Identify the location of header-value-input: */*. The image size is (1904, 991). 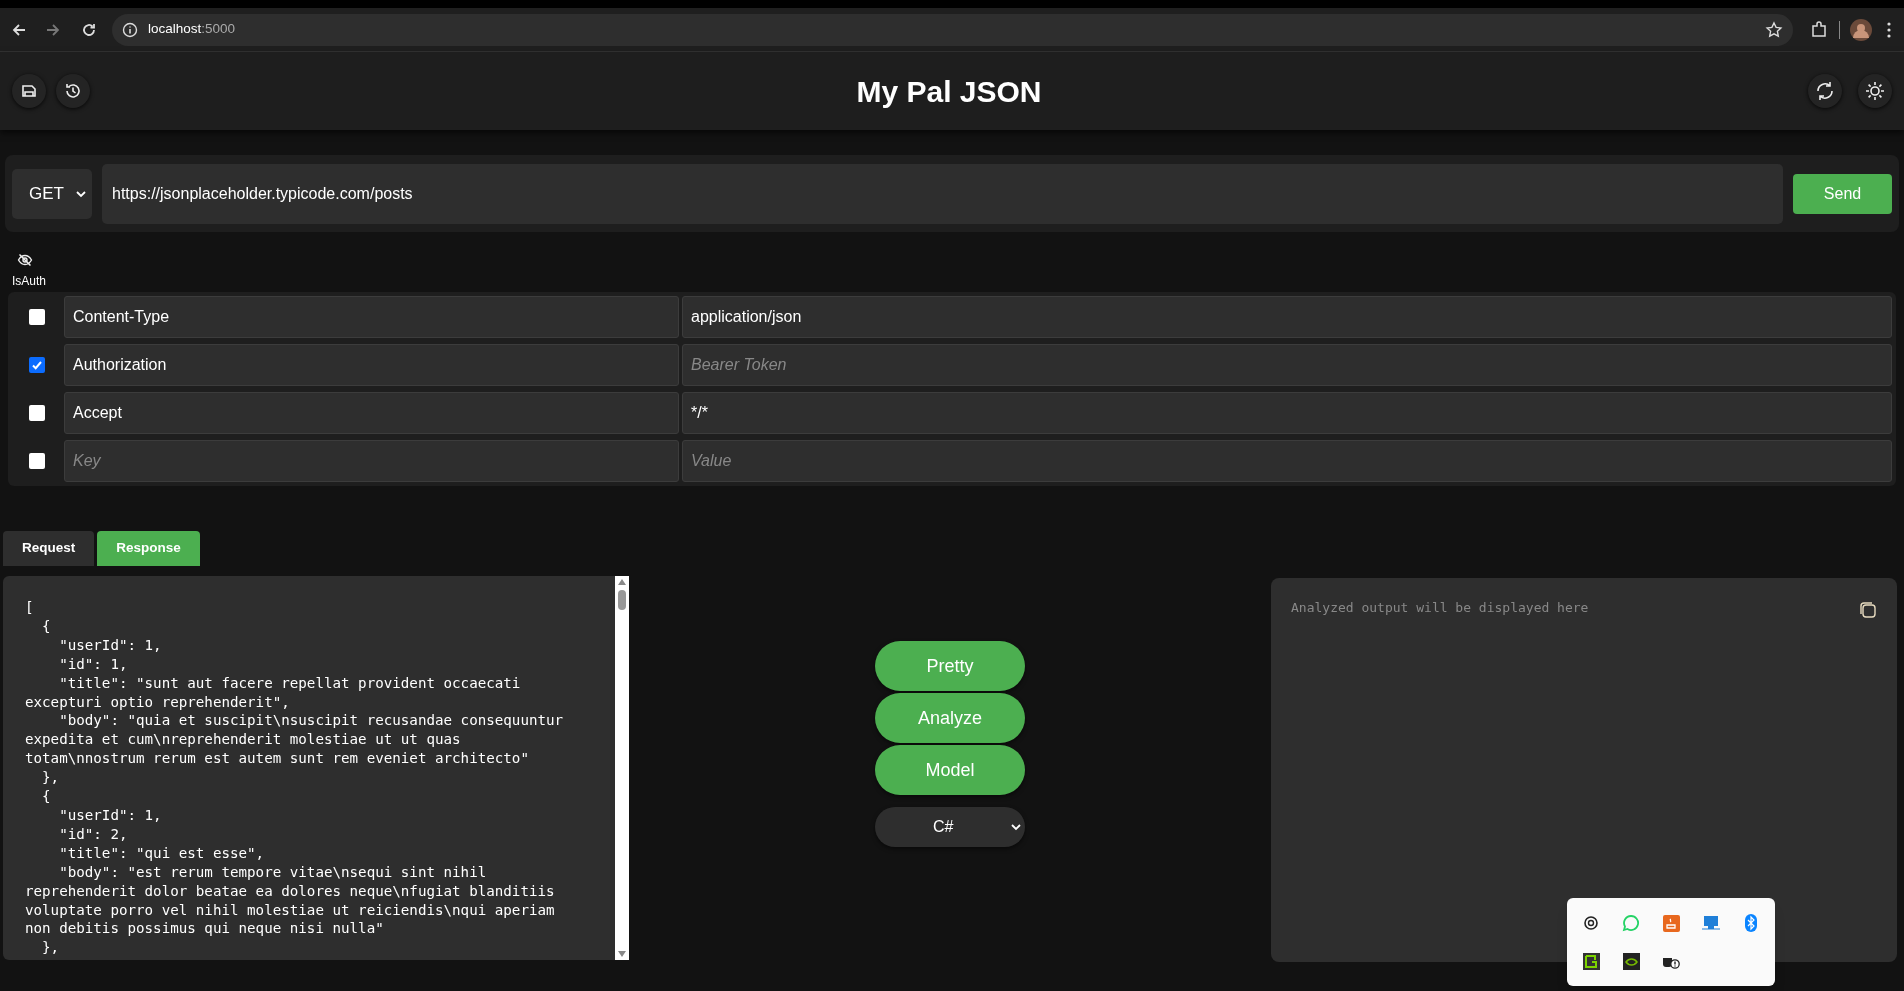
(1287, 413).